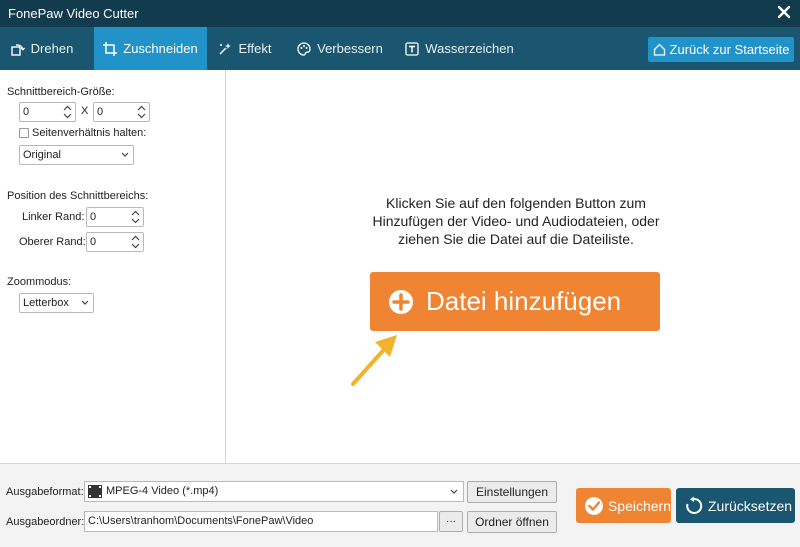 This screenshot has width=800, height=547. What do you see at coordinates (52, 242) in the screenshot?
I see `top-margin-label: Oberer Rand:` at bounding box center [52, 242].